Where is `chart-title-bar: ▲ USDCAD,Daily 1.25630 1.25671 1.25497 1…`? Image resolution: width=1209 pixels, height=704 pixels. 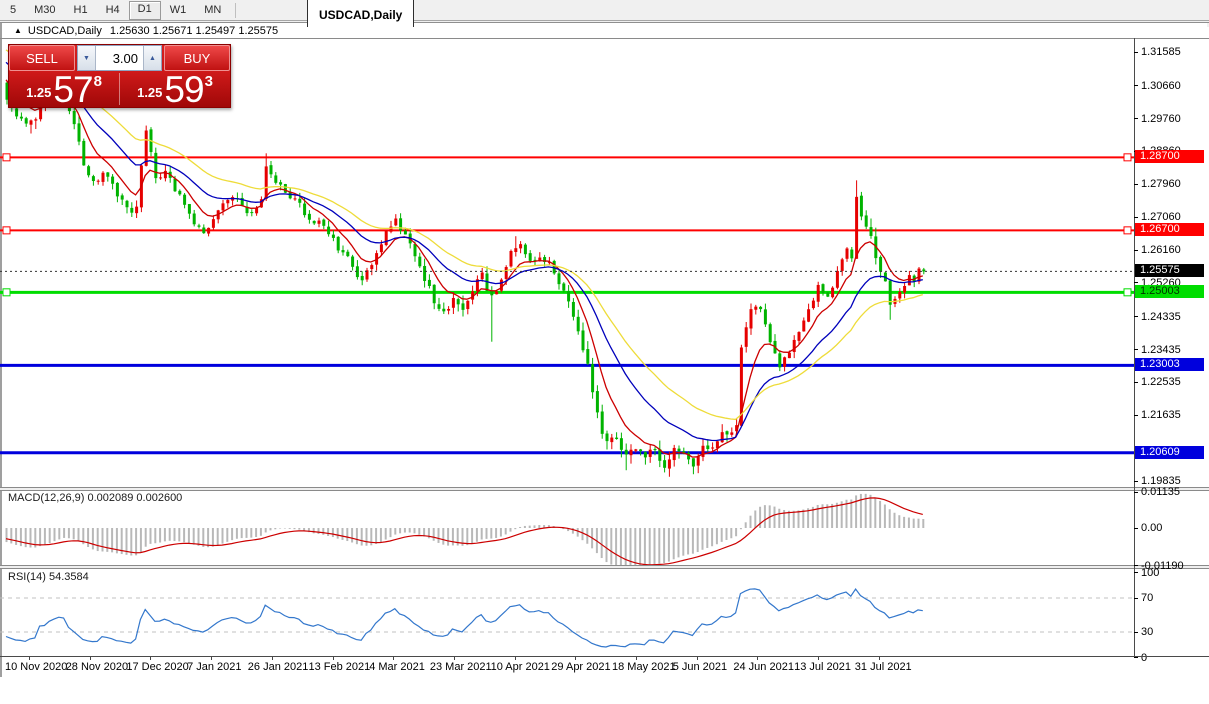
chart-title-bar: ▲ USDCAD,Daily 1.25630 1.25671 1.25497 1… is located at coordinates (604, 30).